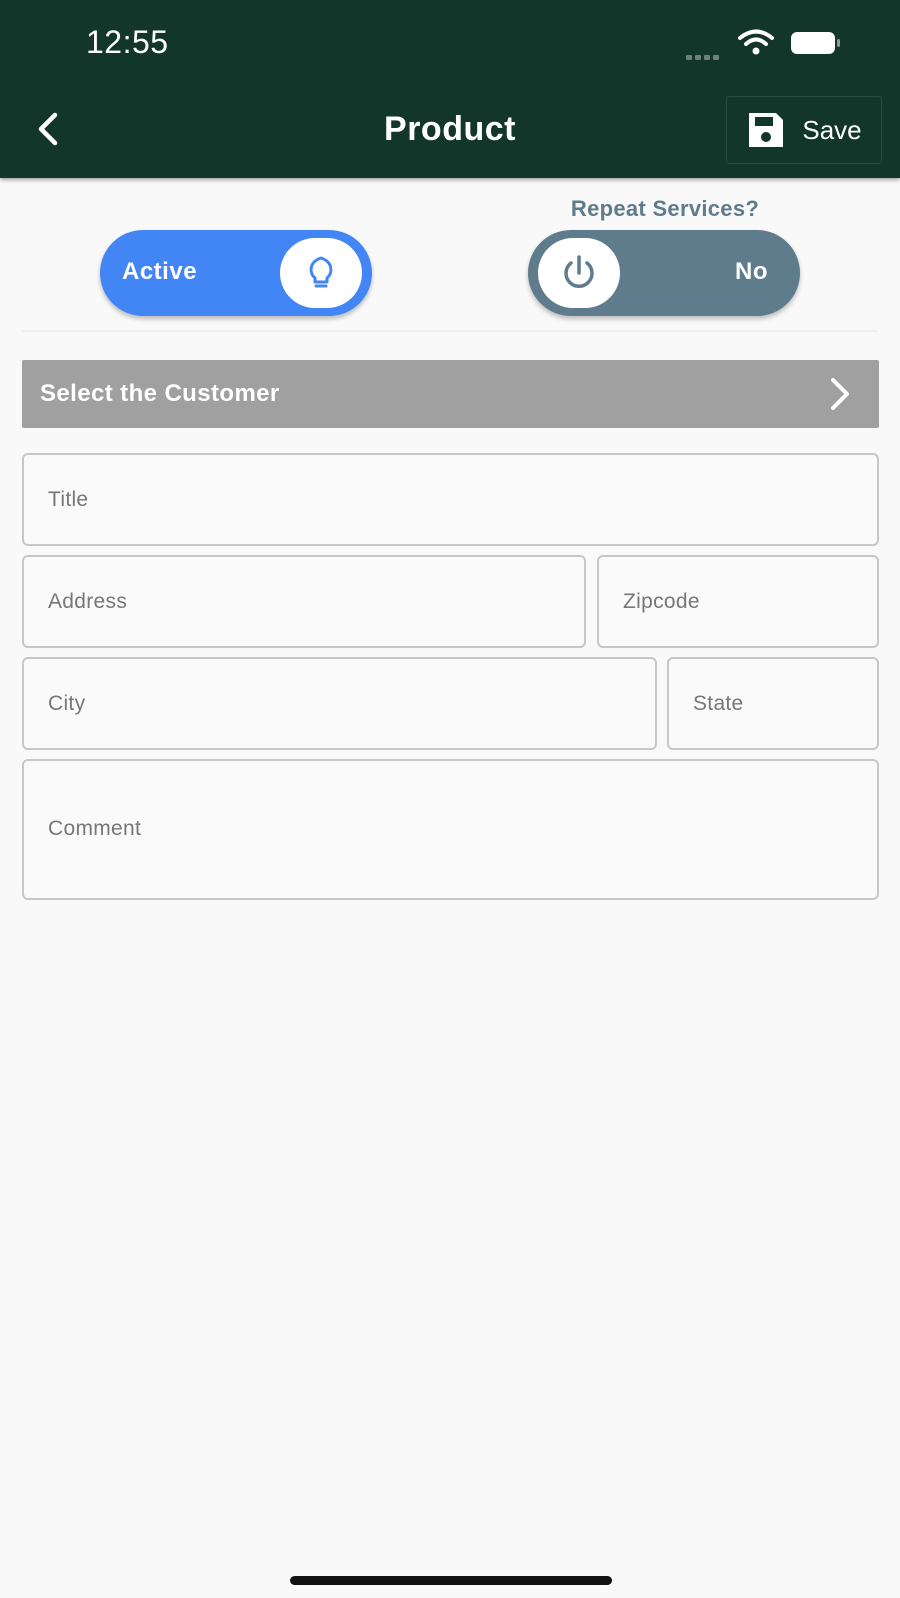 The height and width of the screenshot is (1598, 900). I want to click on chevron-left-icon, so click(48, 129).